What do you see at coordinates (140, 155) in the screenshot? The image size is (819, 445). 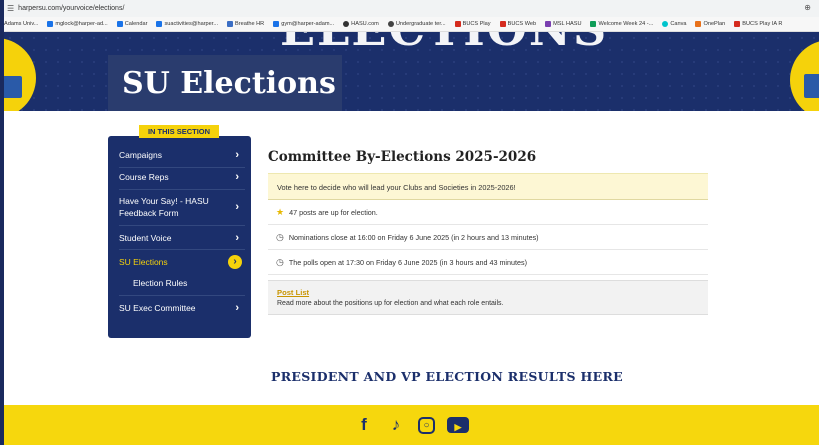 I see `sidebar-item-label: Campaigns` at bounding box center [140, 155].